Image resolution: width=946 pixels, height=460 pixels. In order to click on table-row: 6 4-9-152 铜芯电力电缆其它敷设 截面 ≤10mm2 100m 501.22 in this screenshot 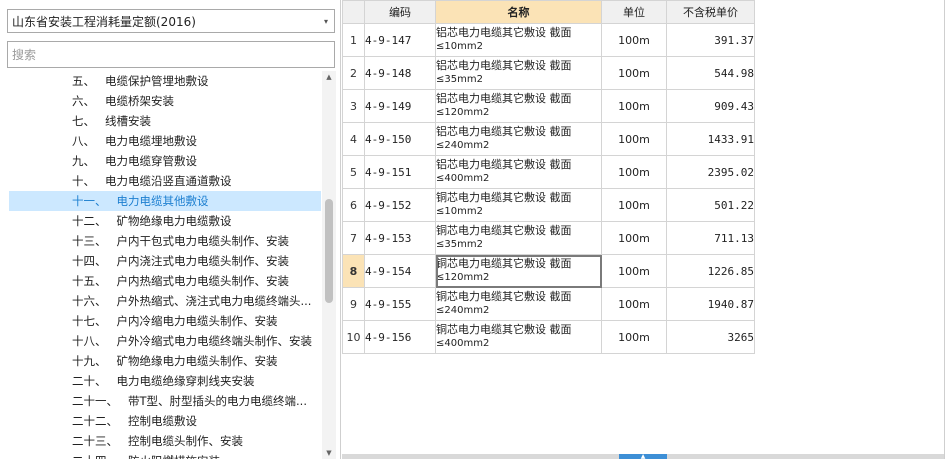, I will do `click(548, 205)`.